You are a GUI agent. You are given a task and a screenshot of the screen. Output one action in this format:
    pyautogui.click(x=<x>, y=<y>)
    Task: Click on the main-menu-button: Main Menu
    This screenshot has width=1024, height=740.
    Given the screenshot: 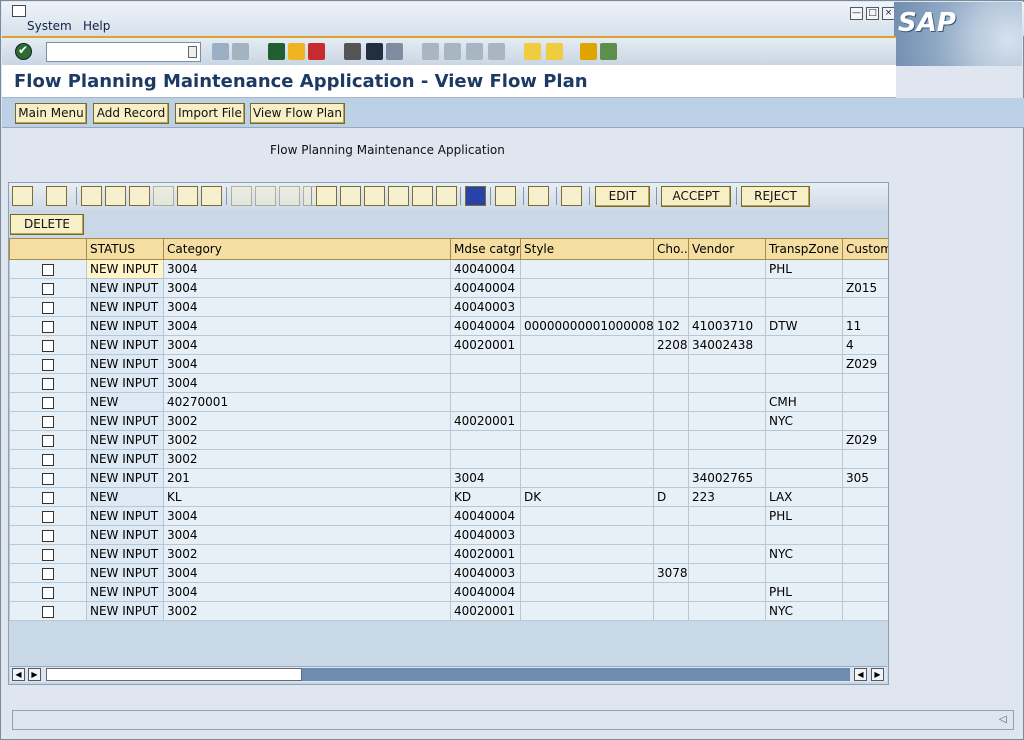 What is the action you would take?
    pyautogui.click(x=51, y=113)
    